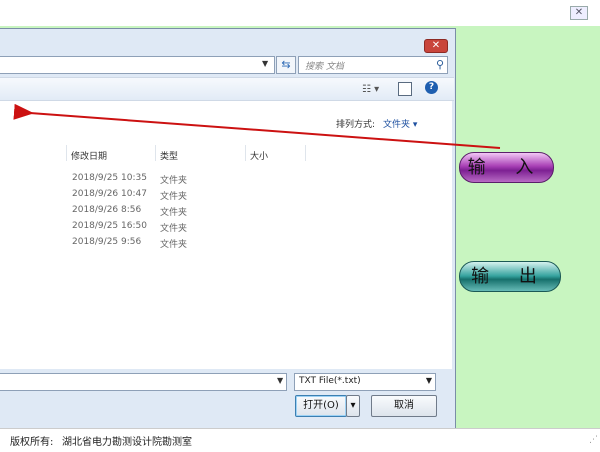  Describe the element at coordinates (259, 155) in the screenshot. I see `column-header-size: 大小` at that location.